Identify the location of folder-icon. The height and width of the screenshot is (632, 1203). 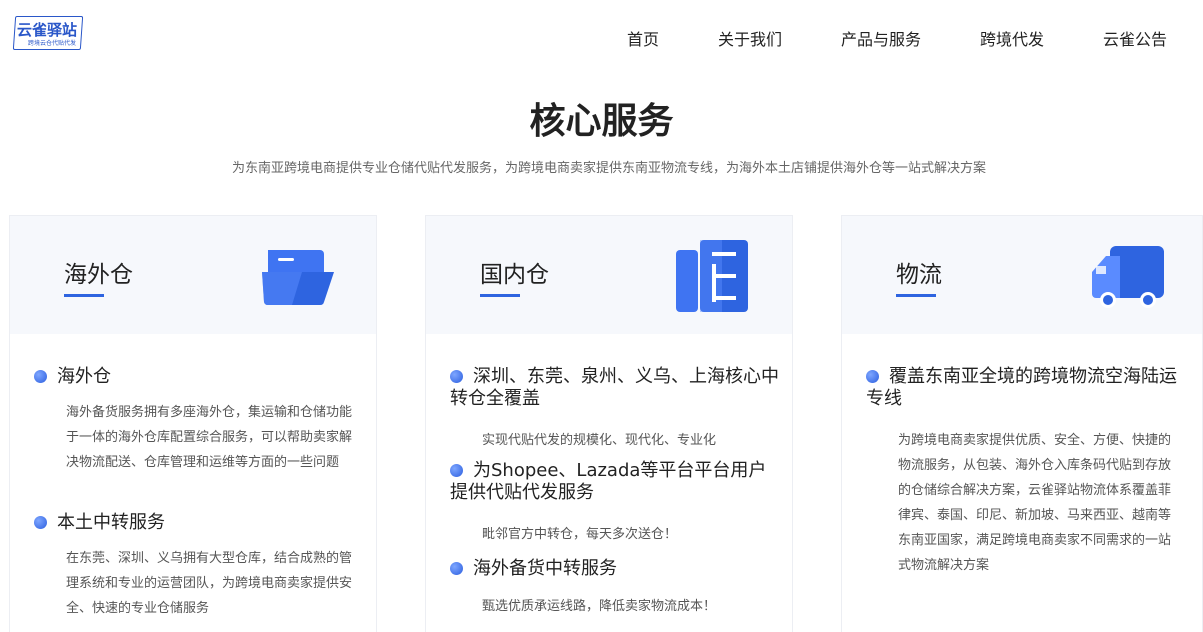
(298, 278).